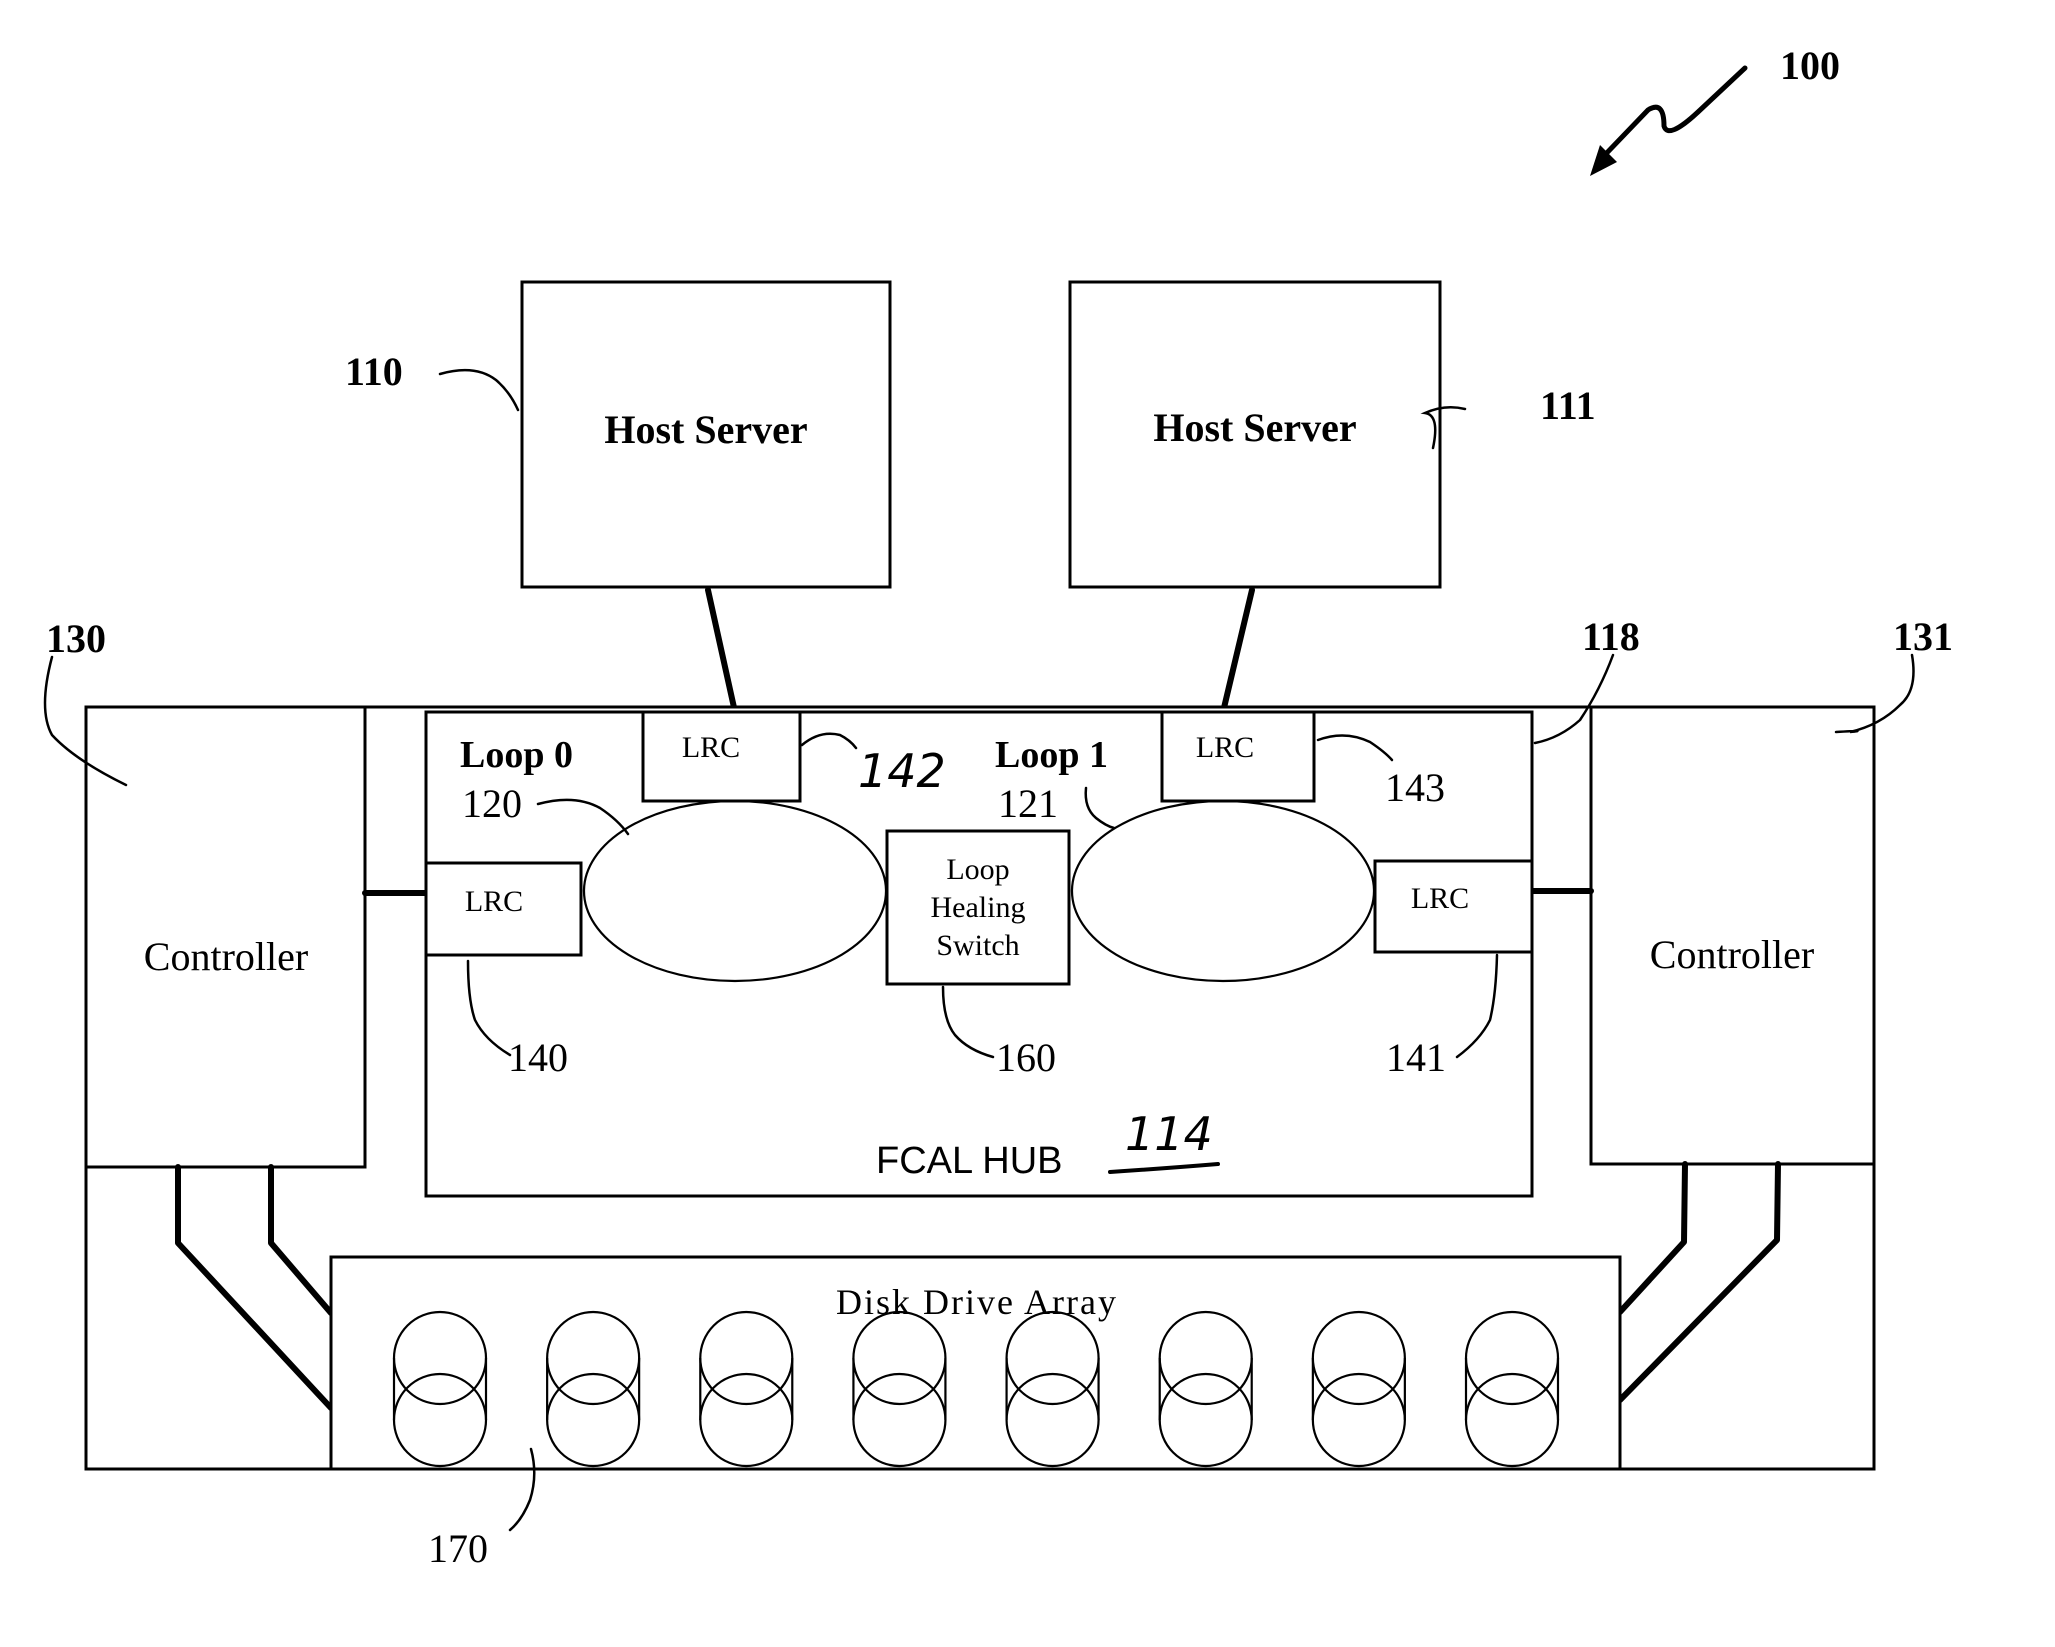 The width and height of the screenshot is (2055, 1647). I want to click on figure-ref-100: 100, so click(1715, 109).